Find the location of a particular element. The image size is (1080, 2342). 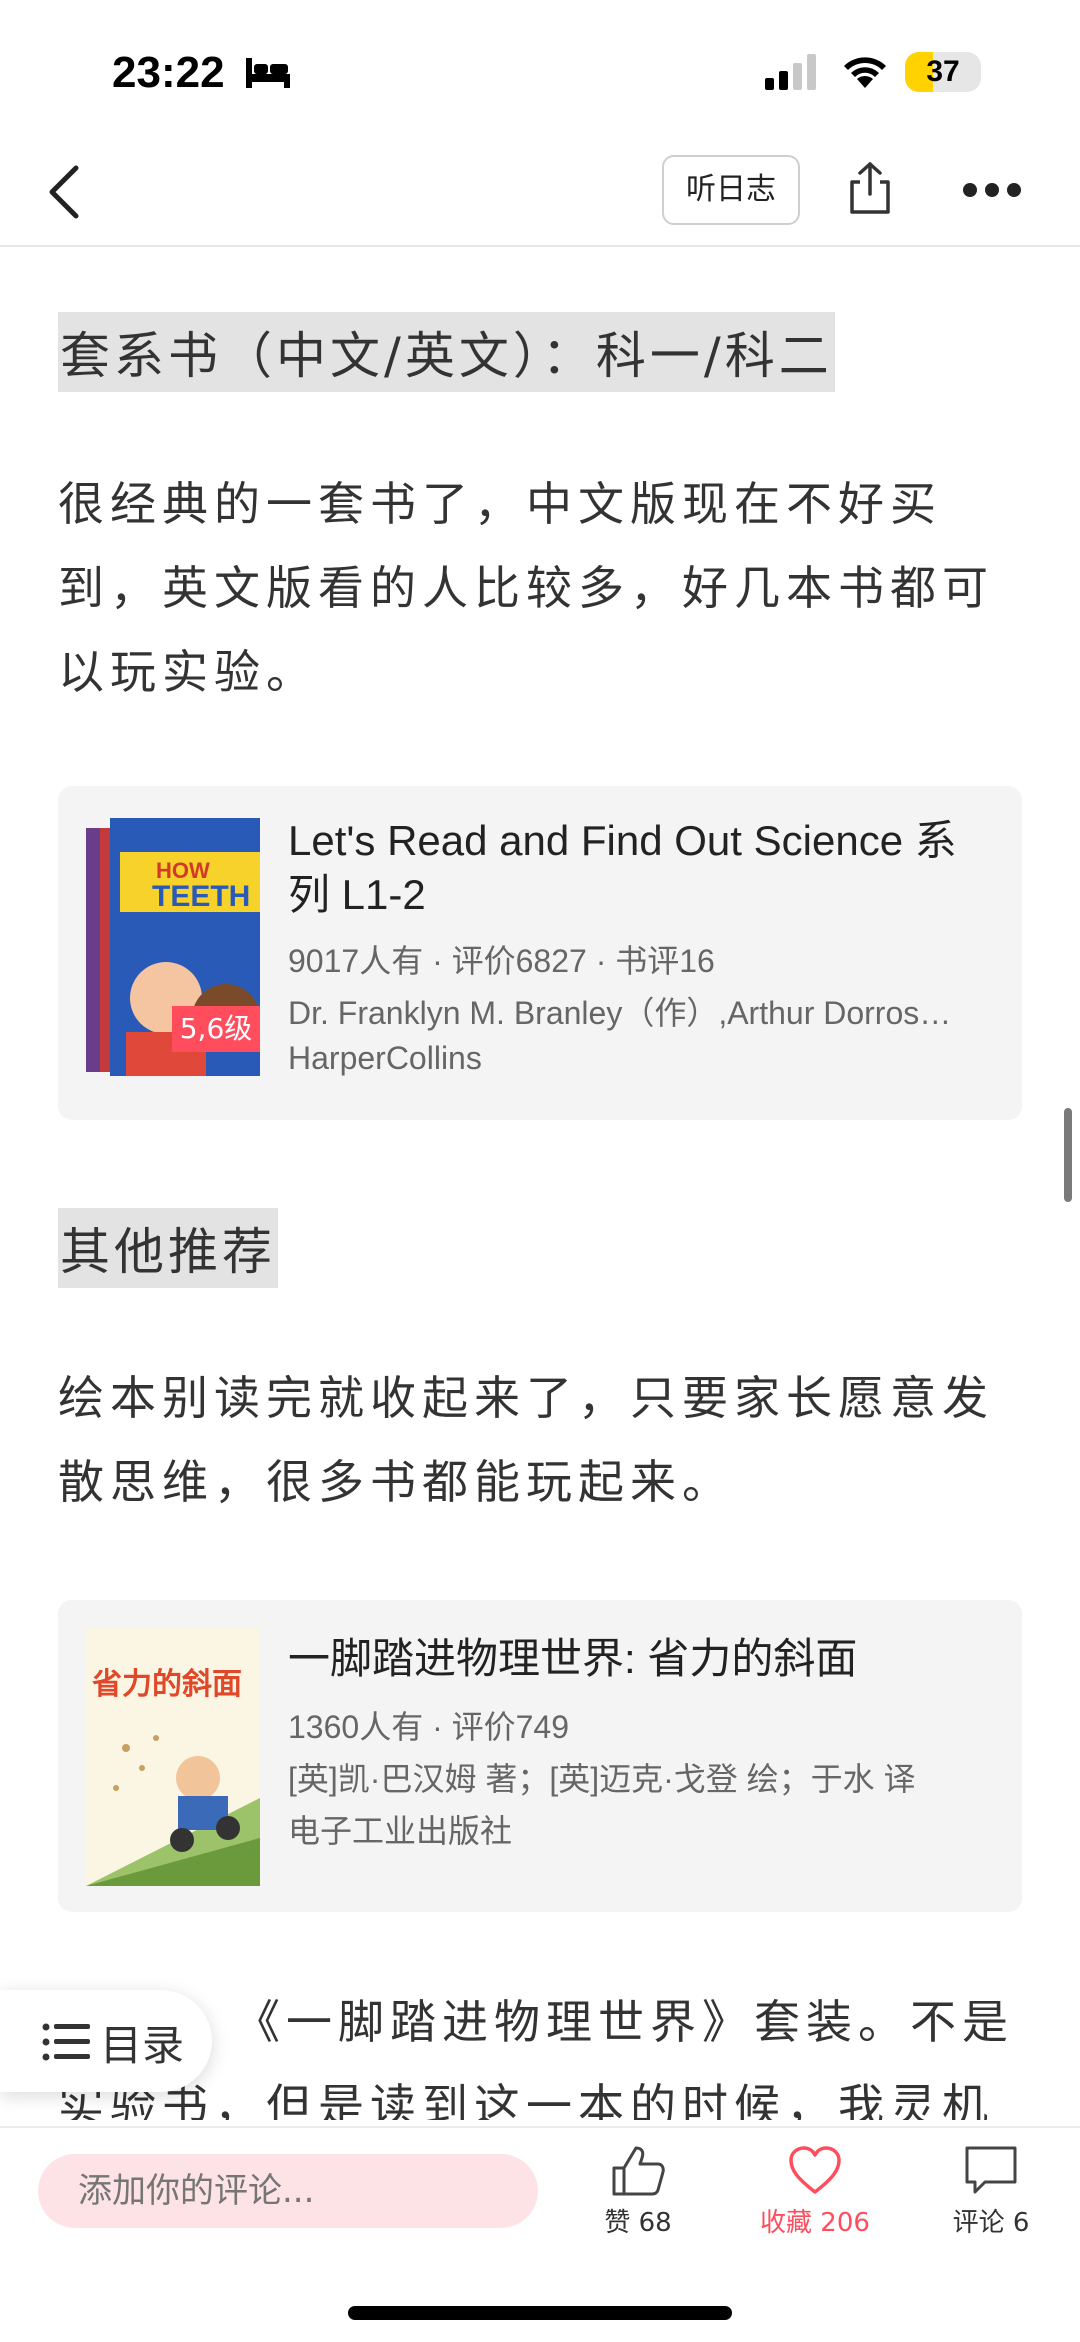

home-indicator is located at coordinates (540, 2313).